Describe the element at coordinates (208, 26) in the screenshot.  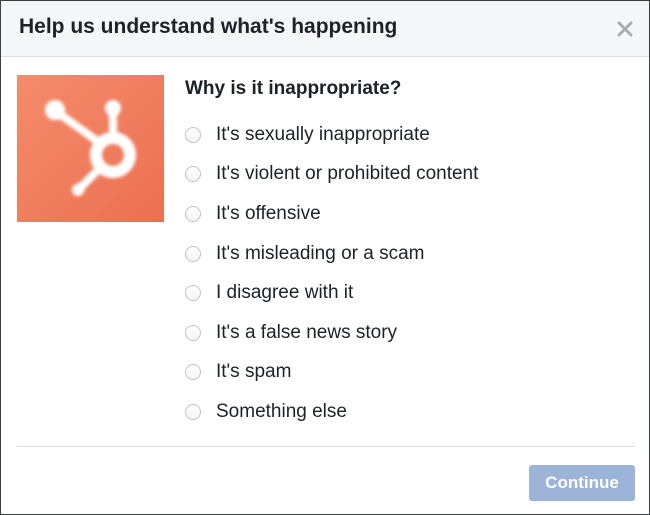
I see `dialog-title: Help us understand what's happening` at that location.